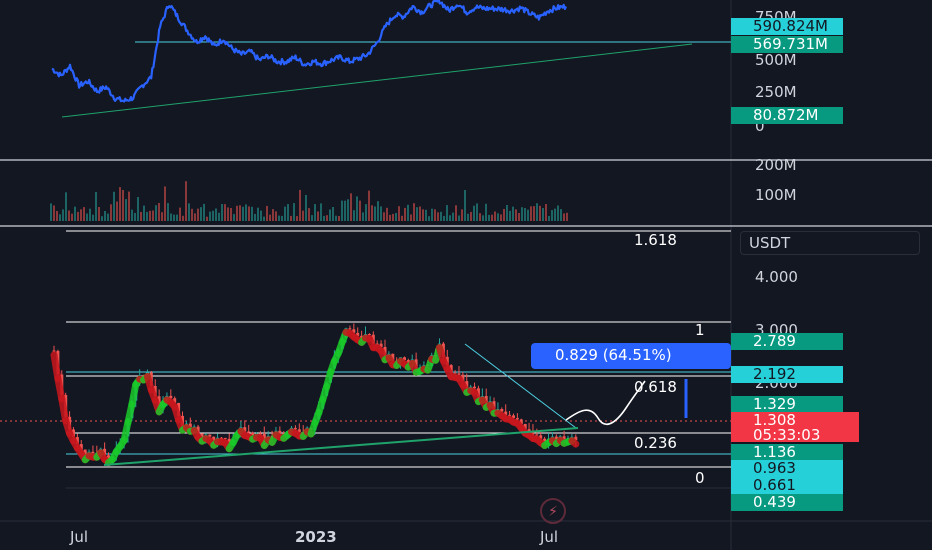 The height and width of the screenshot is (550, 932). What do you see at coordinates (655, 443) in the screenshot?
I see `fib-label: 0.236` at bounding box center [655, 443].